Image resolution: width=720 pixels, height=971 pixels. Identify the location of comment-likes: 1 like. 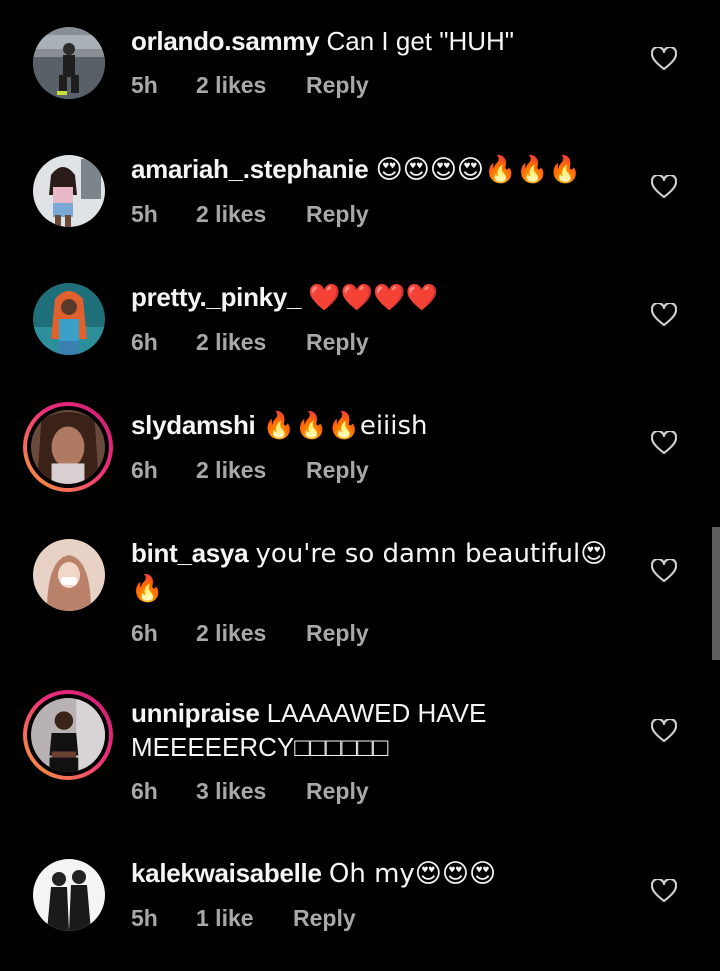
(244, 918).